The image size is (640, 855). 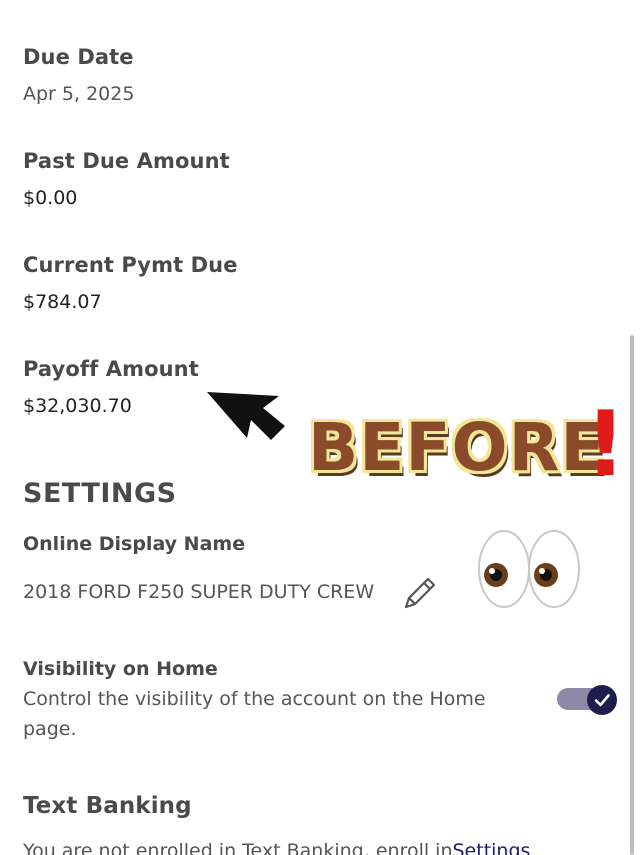 What do you see at coordinates (78, 57) in the screenshot?
I see `due-date-label: Due Date` at bounding box center [78, 57].